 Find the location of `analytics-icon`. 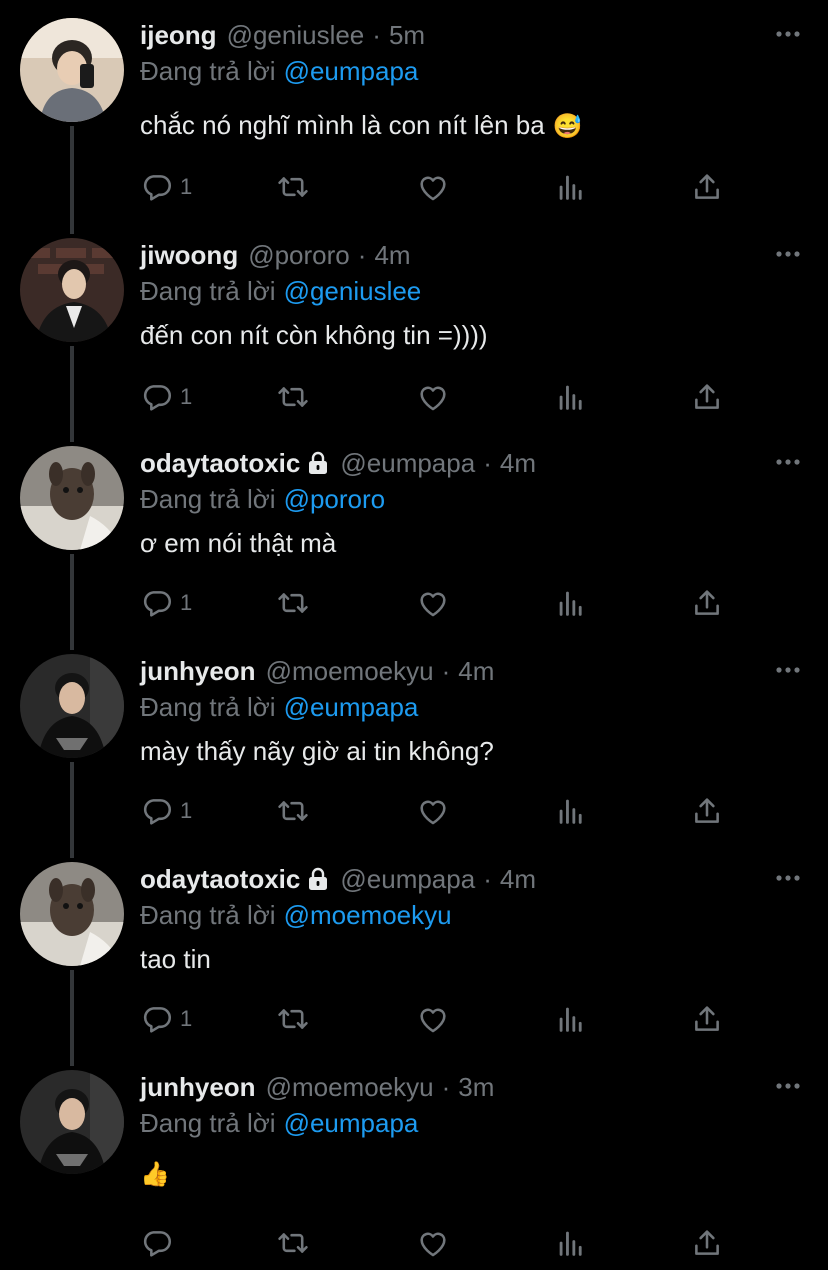

analytics-icon is located at coordinates (571, 1019).